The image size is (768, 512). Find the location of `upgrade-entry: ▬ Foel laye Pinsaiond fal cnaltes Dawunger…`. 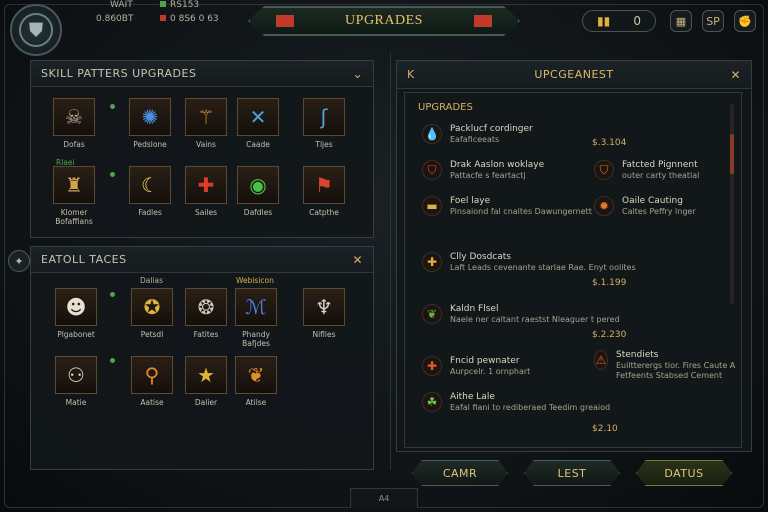

upgrade-entry: ▬ Foel laye Pinsaiond fal cnaltes Dawunger… is located at coordinates (507, 206).